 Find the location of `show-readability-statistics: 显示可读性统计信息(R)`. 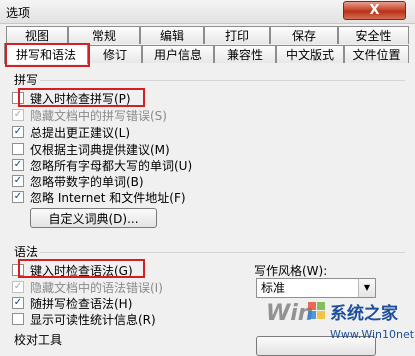

show-readability-statistics: 显示可读性统计信息(R) is located at coordinates (84, 319).